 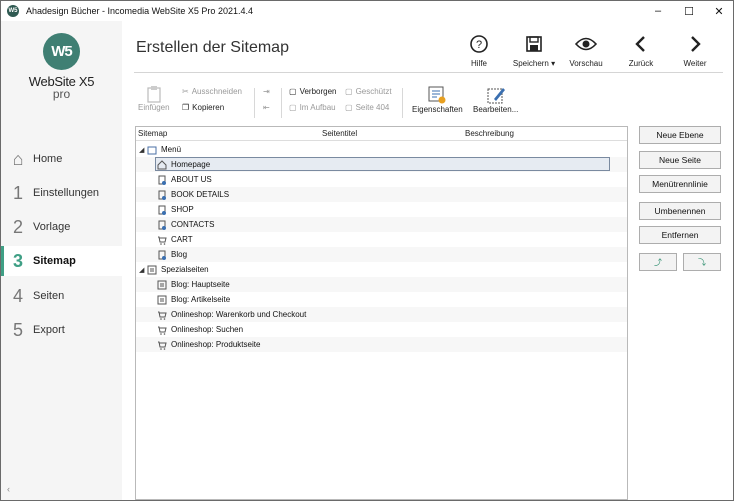 What do you see at coordinates (239, 314) in the screenshot?
I see `tree-item-label: Onlineshop: Warenkorb und Checkout` at bounding box center [239, 314].